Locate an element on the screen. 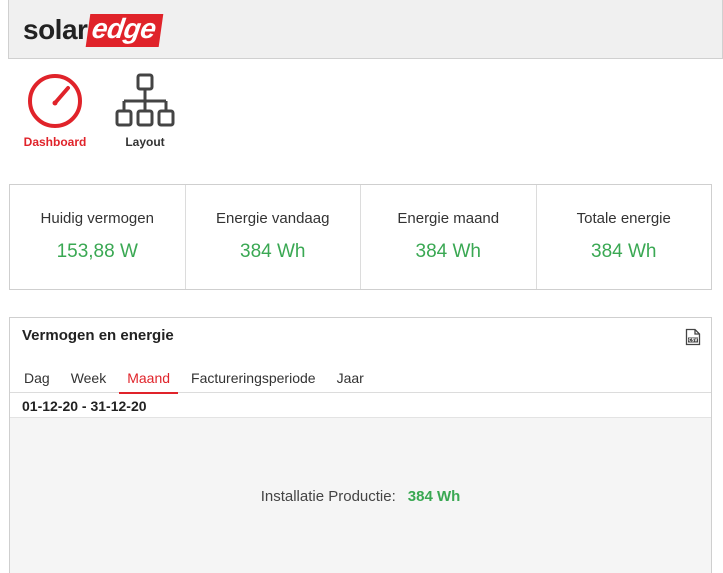 This screenshot has height=573, width=723. nav-label-dashboard: Dashboard is located at coordinates (55, 142).